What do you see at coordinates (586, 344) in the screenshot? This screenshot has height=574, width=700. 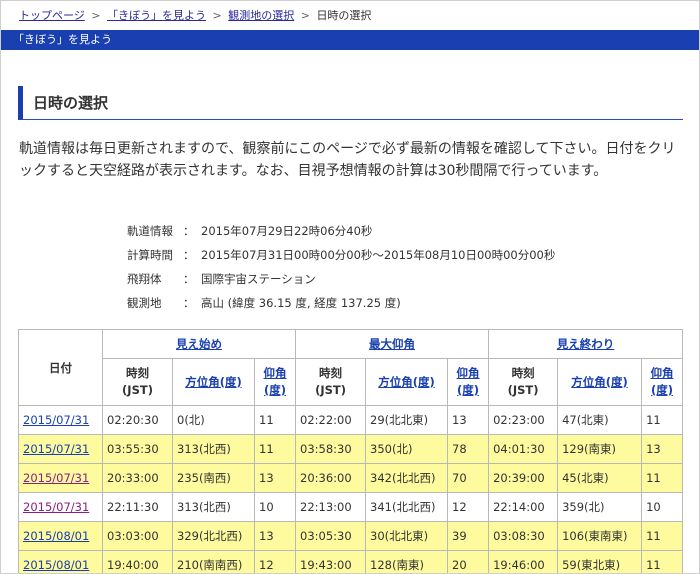 I see `sort-link-end: 見え終わり` at bounding box center [586, 344].